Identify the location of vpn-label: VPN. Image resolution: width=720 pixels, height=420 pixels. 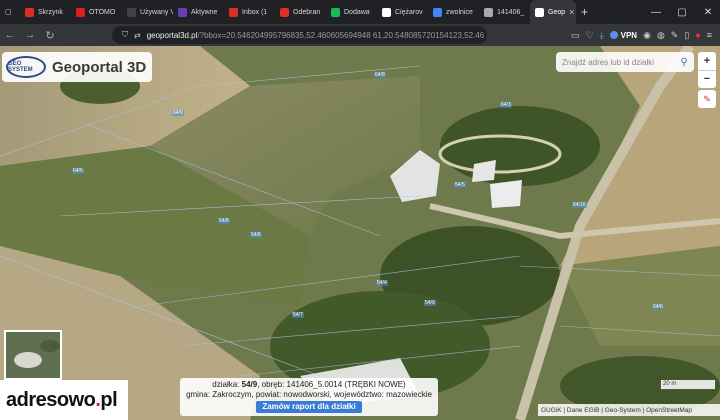
(629, 35).